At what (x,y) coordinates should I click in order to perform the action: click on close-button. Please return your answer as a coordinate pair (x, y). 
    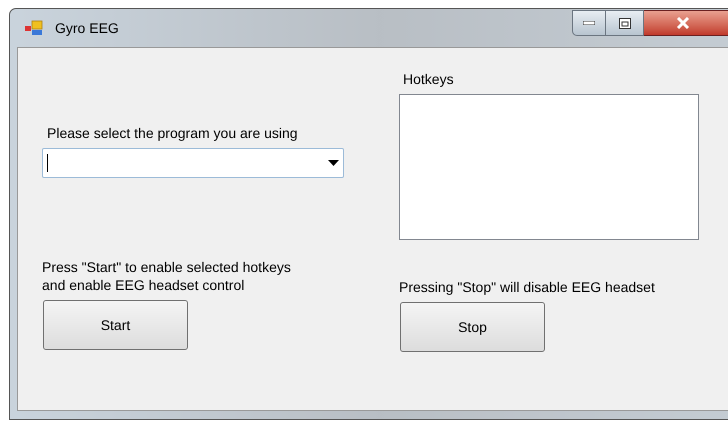
    Looking at the image, I should click on (686, 23).